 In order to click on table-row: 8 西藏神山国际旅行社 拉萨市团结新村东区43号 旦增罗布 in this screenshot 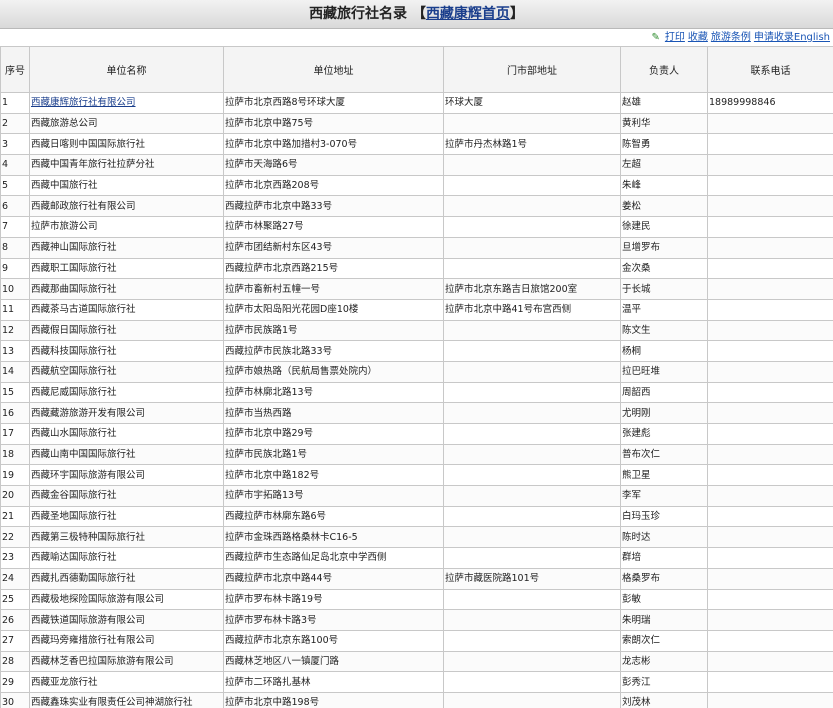, I will do `click(416, 247)`.